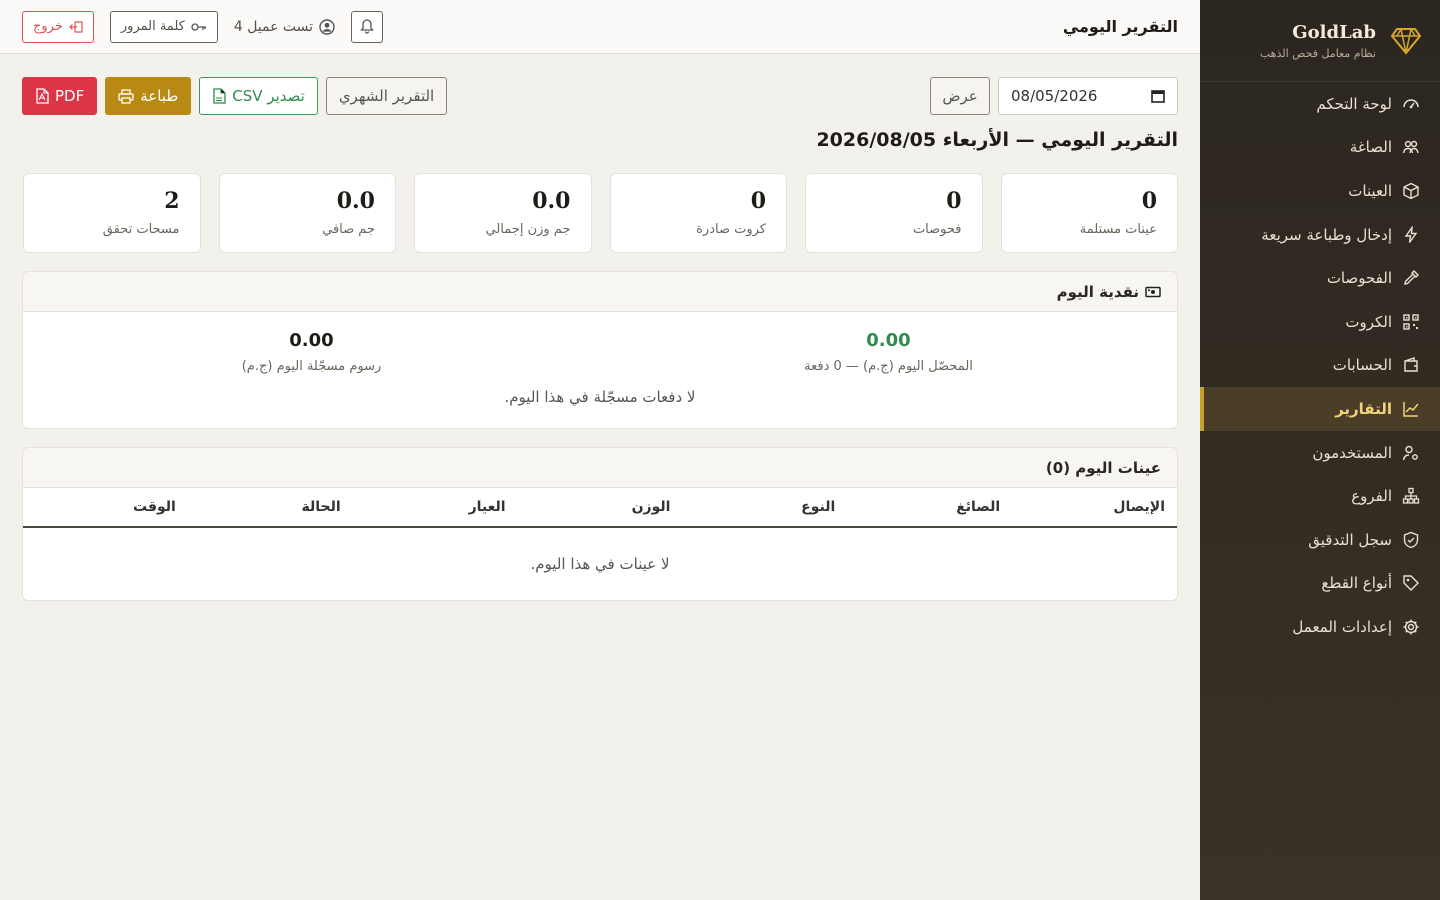 The image size is (1440, 900). I want to click on change-password-button: كلمة المرور, so click(163, 26).